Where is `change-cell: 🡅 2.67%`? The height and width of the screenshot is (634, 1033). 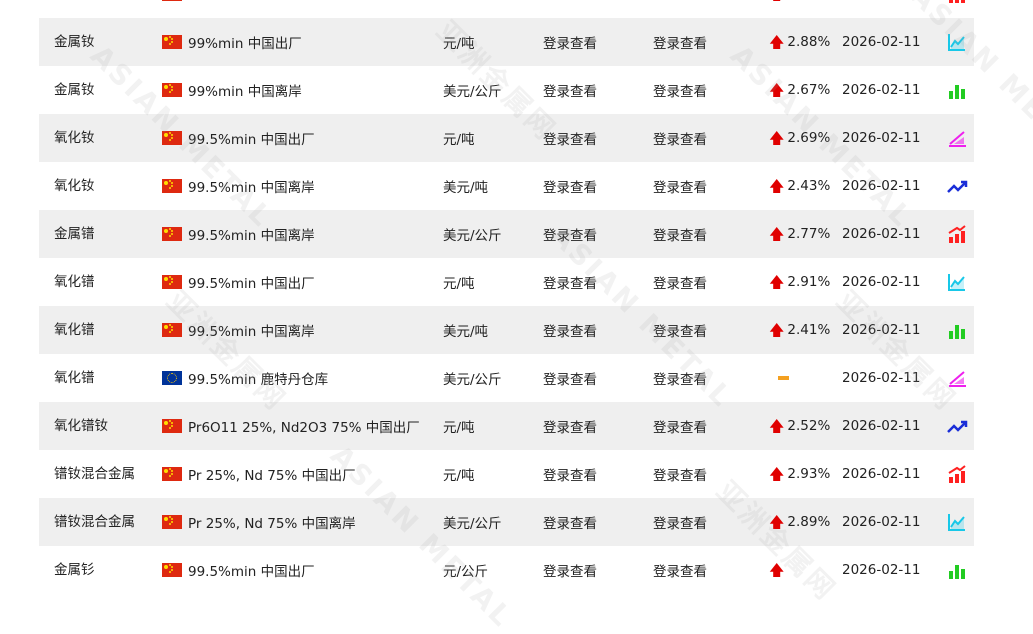
change-cell: 🡅 2.67% is located at coordinates (799, 90).